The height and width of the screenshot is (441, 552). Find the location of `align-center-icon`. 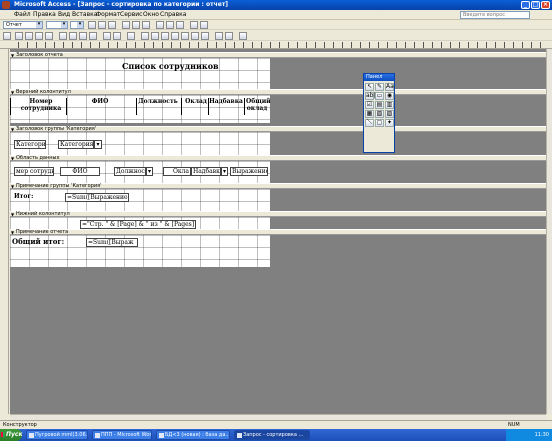

align-center-icon is located at coordinates (136, 25).